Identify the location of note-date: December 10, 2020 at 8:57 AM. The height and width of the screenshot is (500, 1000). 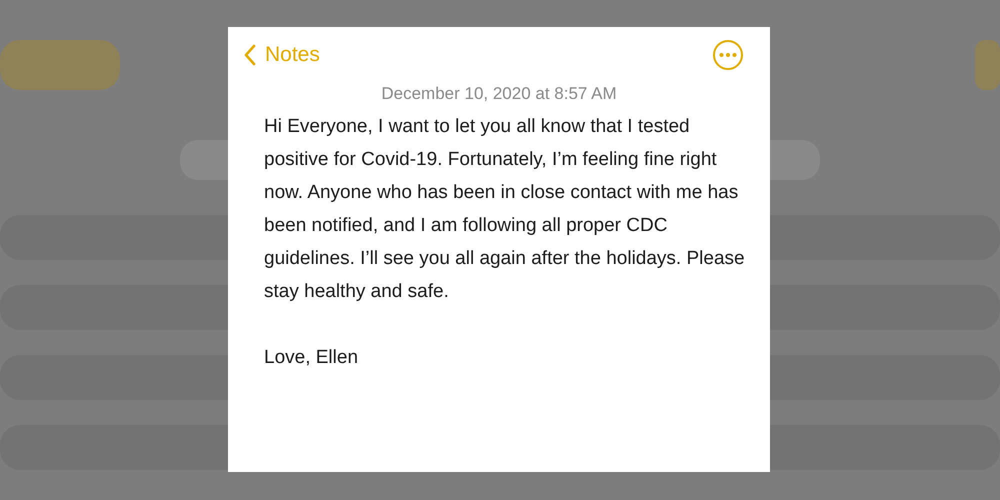
(499, 94).